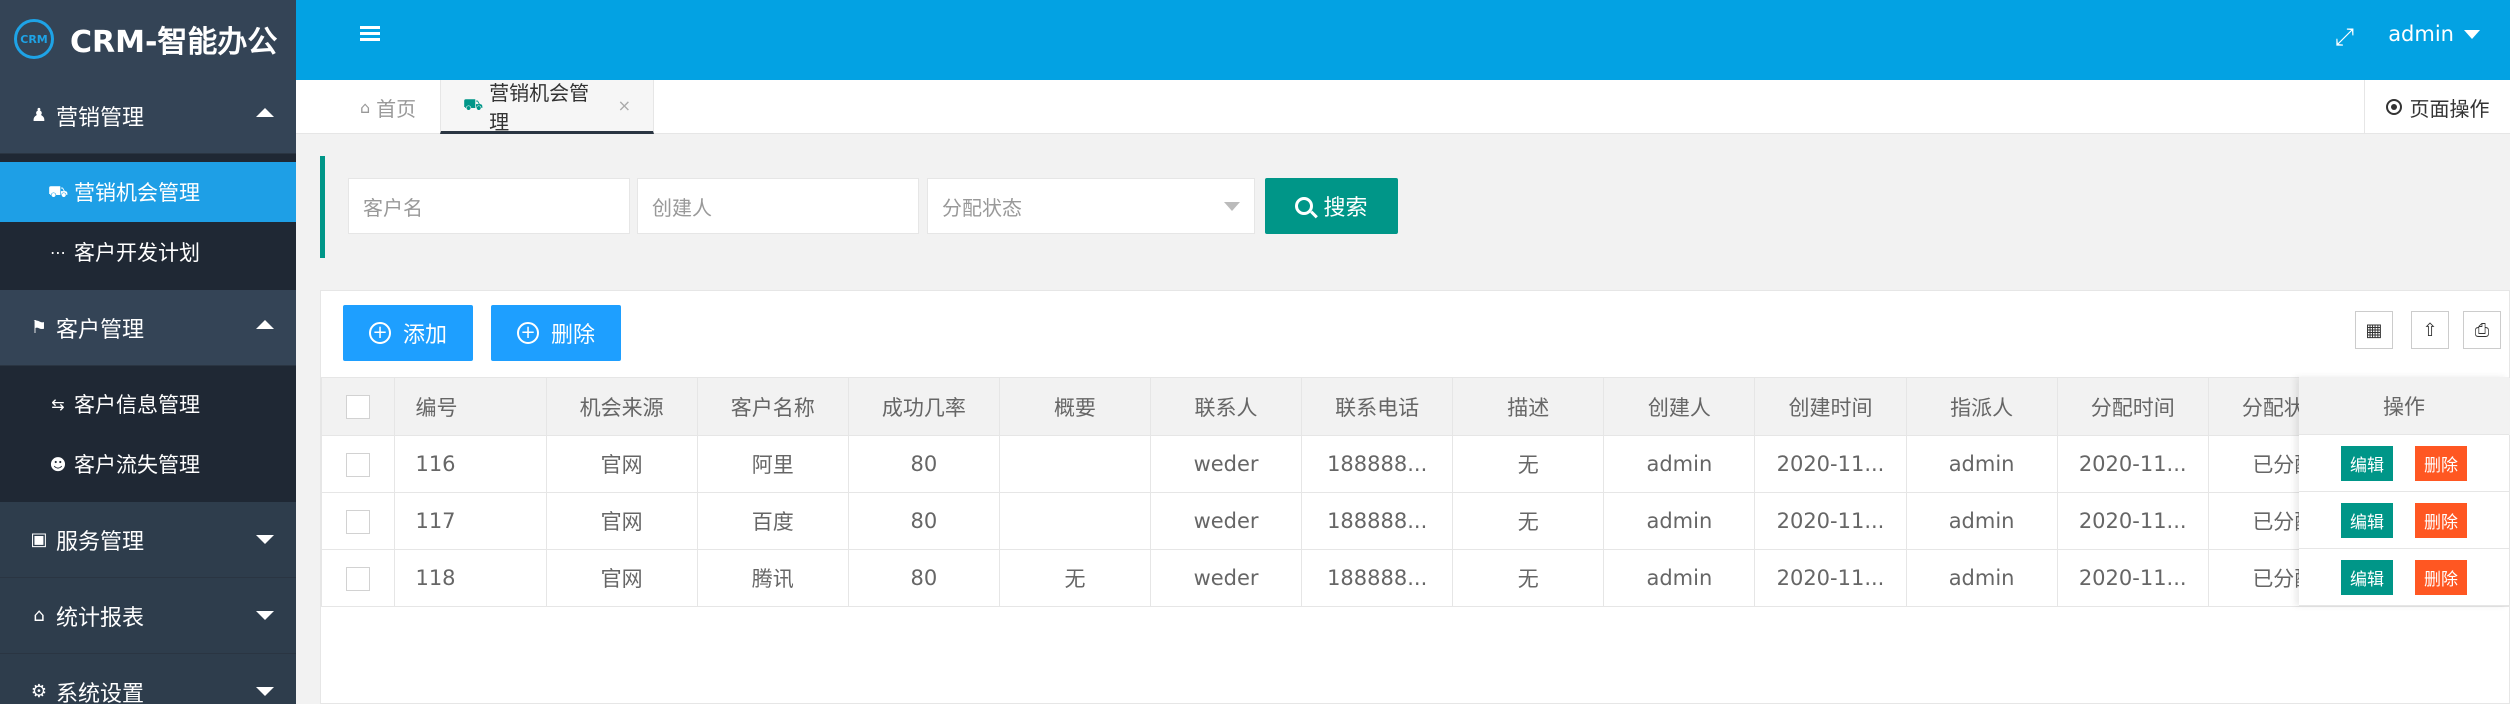 This screenshot has height=704, width=2510. I want to click on cell-name: 阿里, so click(772, 464).